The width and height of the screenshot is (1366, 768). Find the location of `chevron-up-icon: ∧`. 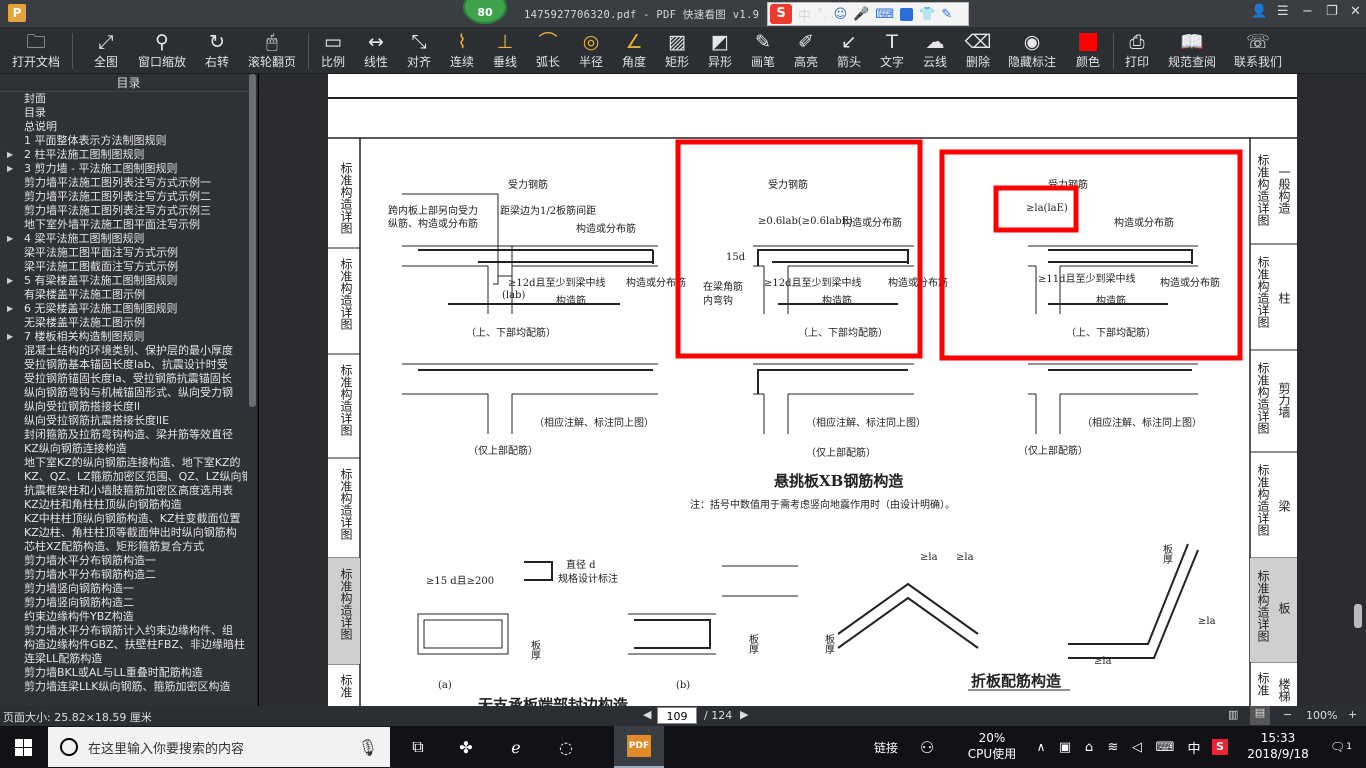

chevron-up-icon: ∧ is located at coordinates (1041, 747).